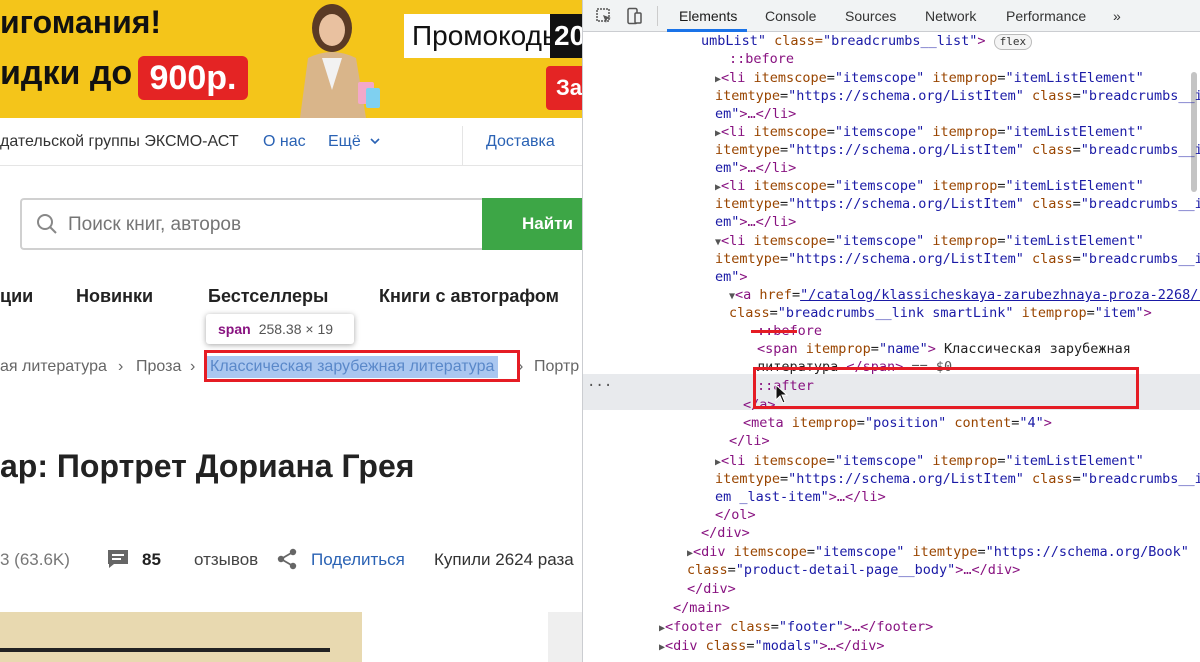 The height and width of the screenshot is (662, 1200). Describe the element at coordinates (344, 141) in the screenshot. I see `more-menu-label: Ещё` at that location.